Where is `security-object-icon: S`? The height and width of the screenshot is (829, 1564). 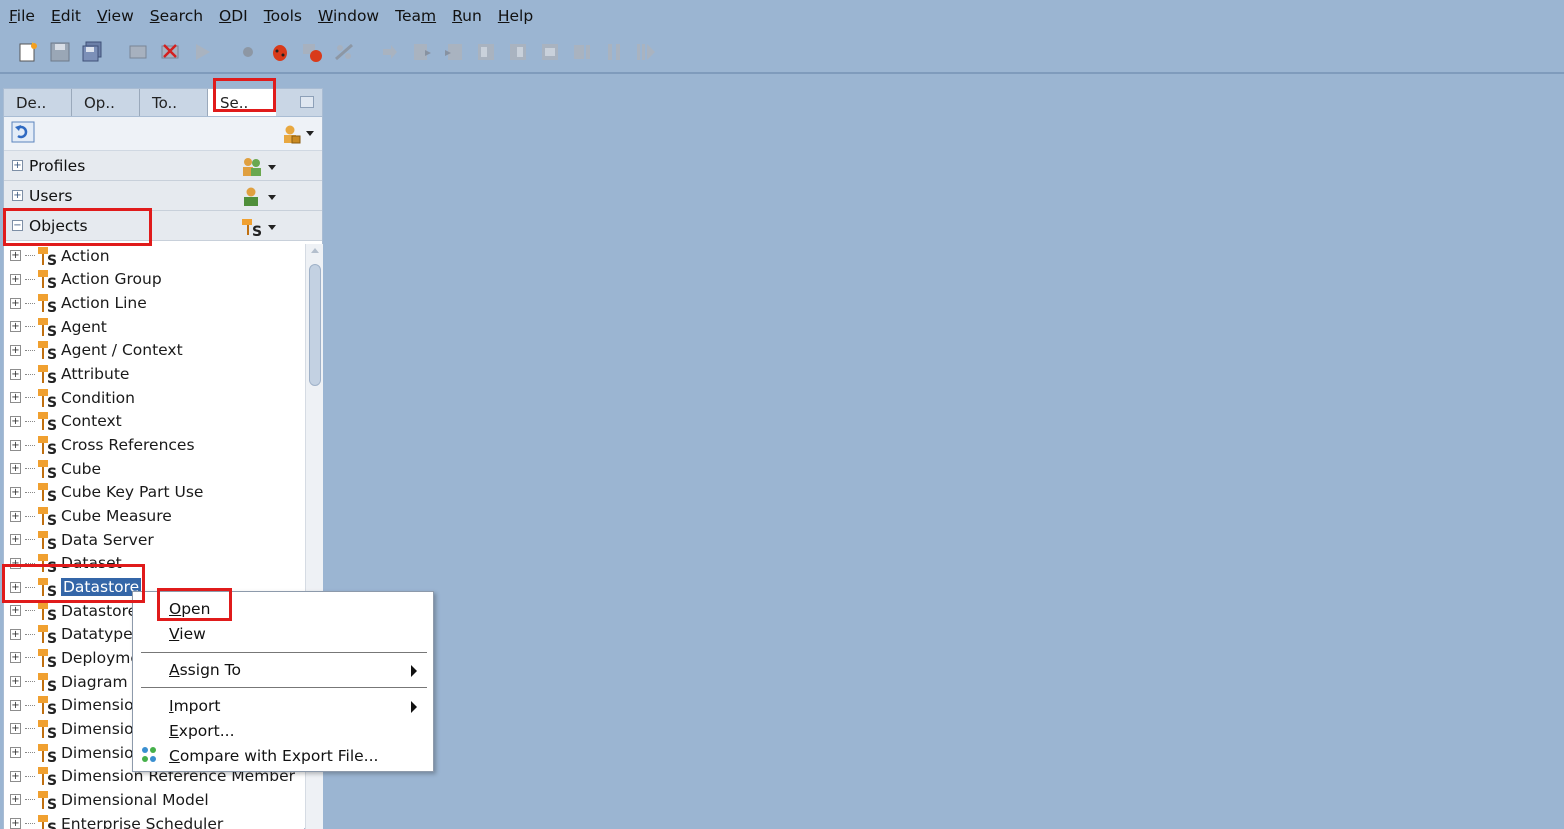
security-object-icon: S is located at coordinates (47, 256).